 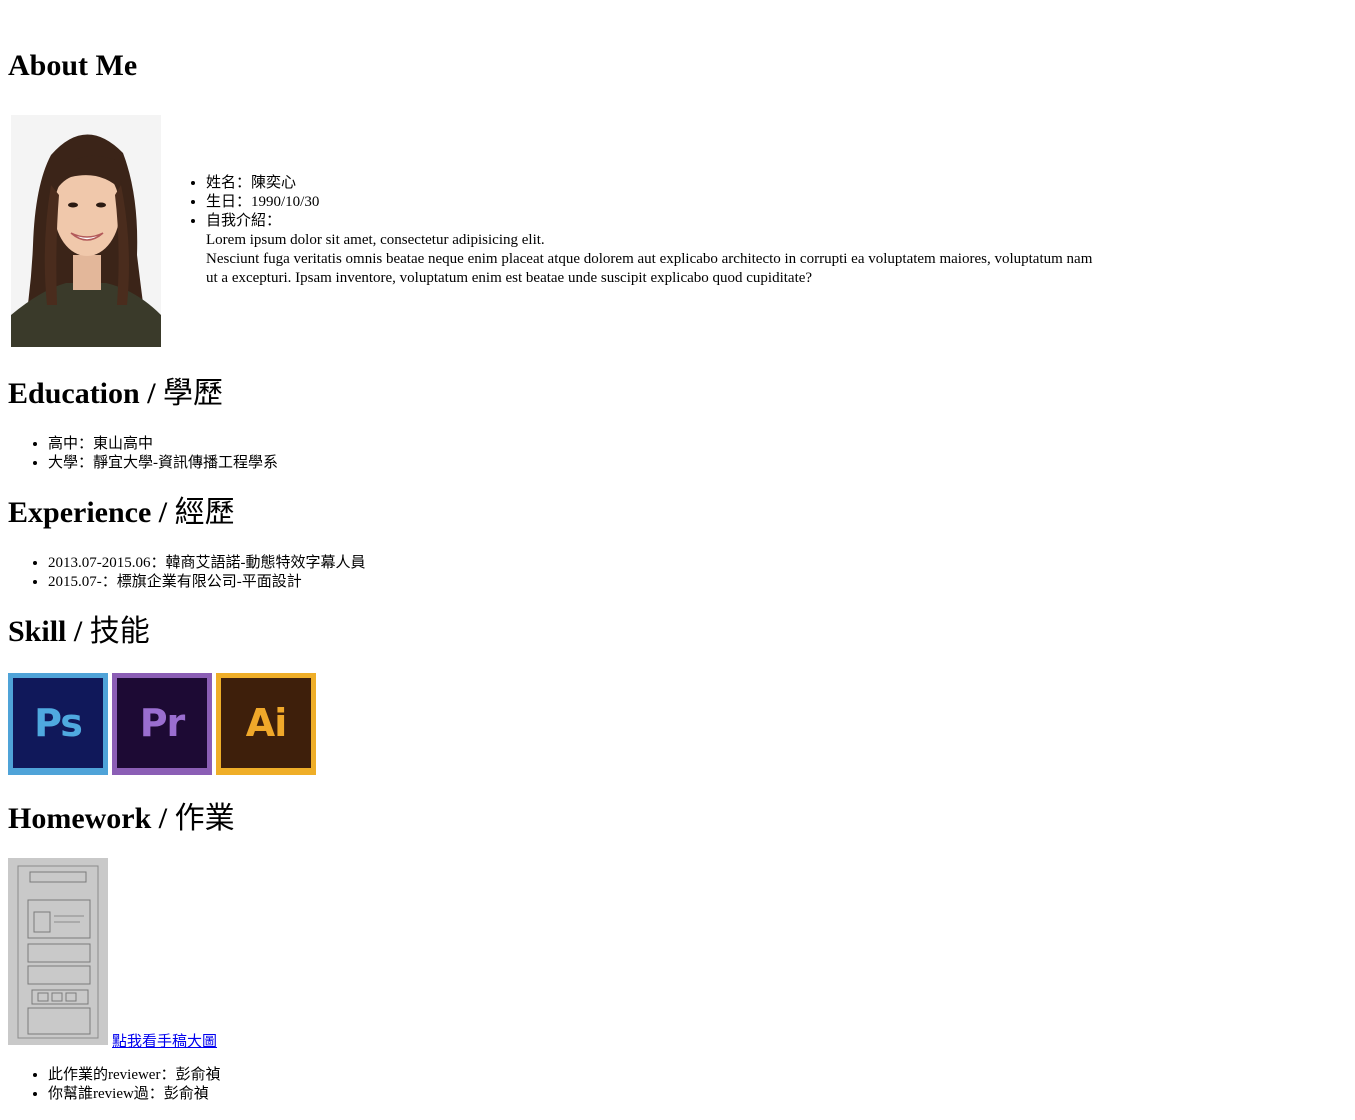 What do you see at coordinates (204, 818) in the screenshot?
I see `homework-heading-zh: 作業` at bounding box center [204, 818].